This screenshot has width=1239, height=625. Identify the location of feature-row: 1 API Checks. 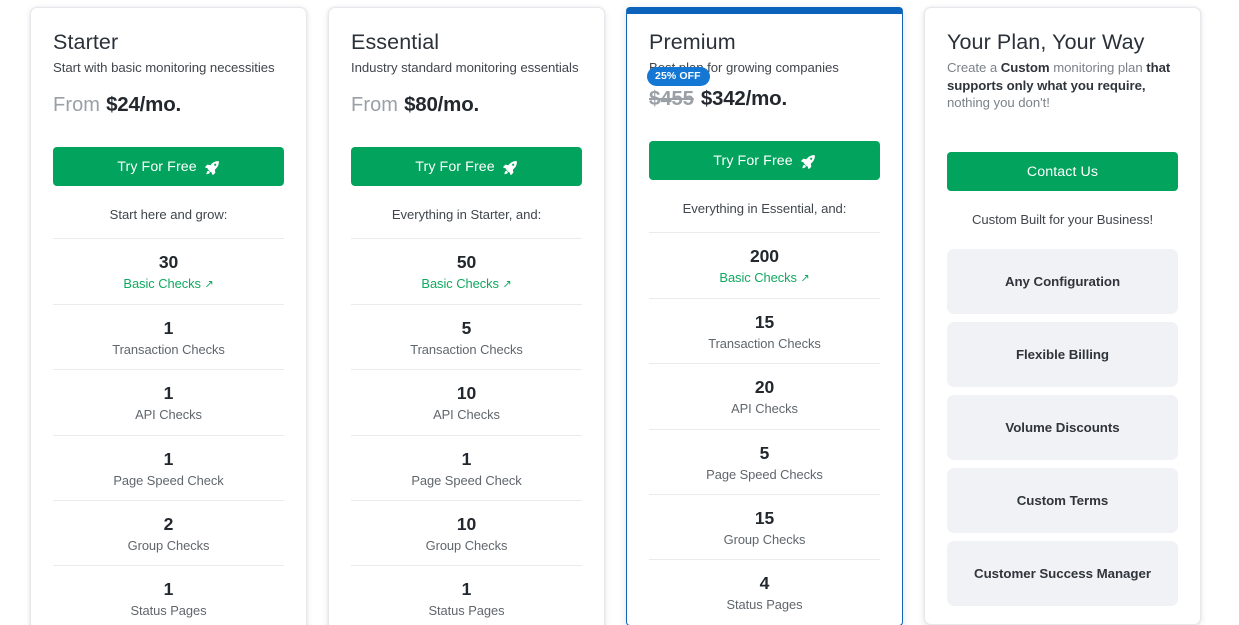
(168, 401).